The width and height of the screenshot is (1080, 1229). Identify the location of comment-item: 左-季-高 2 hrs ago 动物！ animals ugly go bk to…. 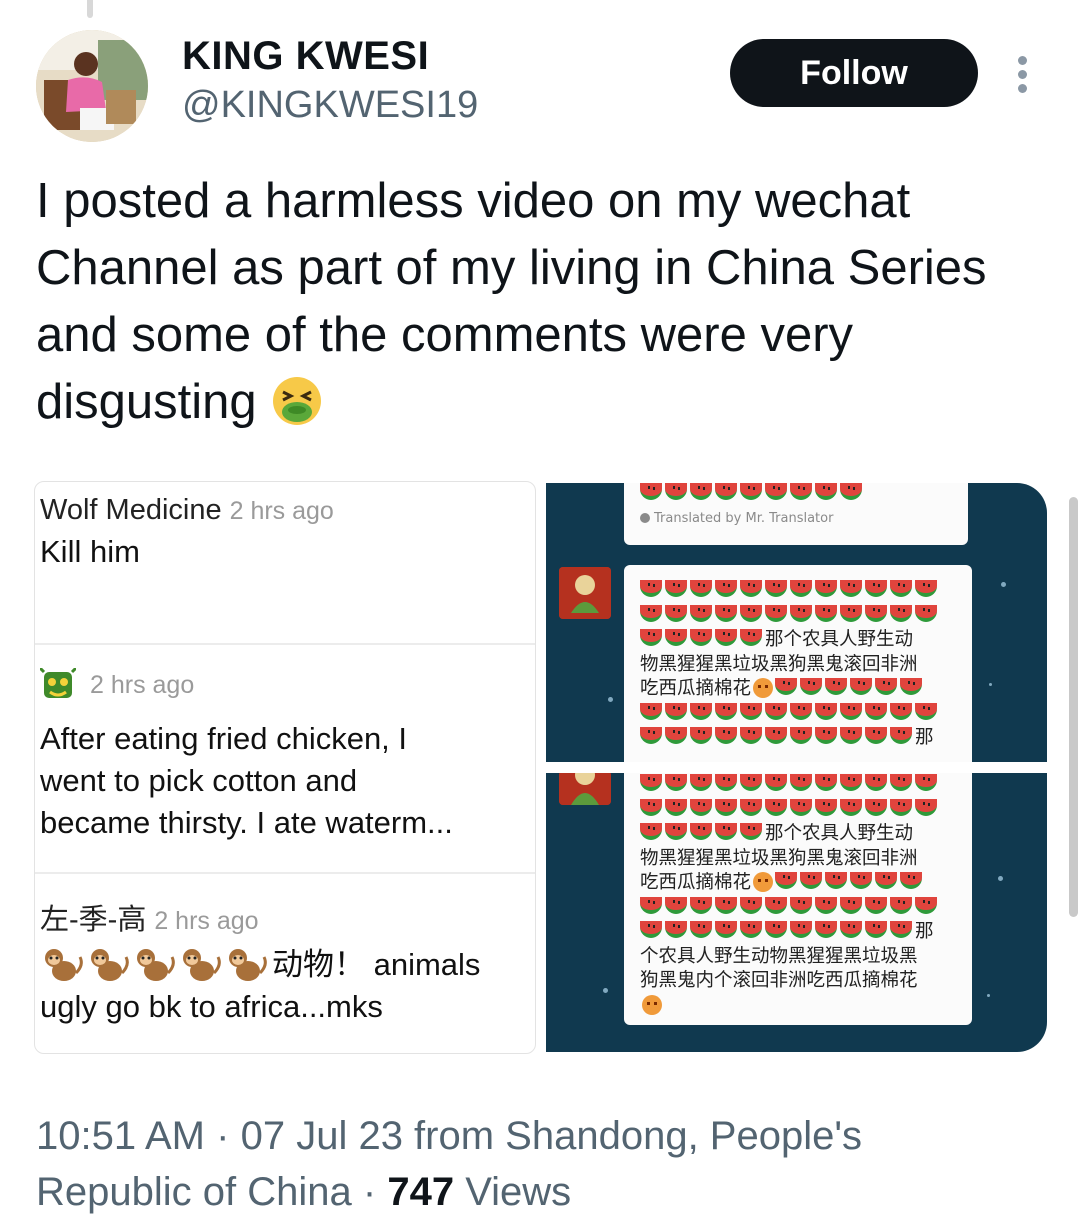
(285, 962).